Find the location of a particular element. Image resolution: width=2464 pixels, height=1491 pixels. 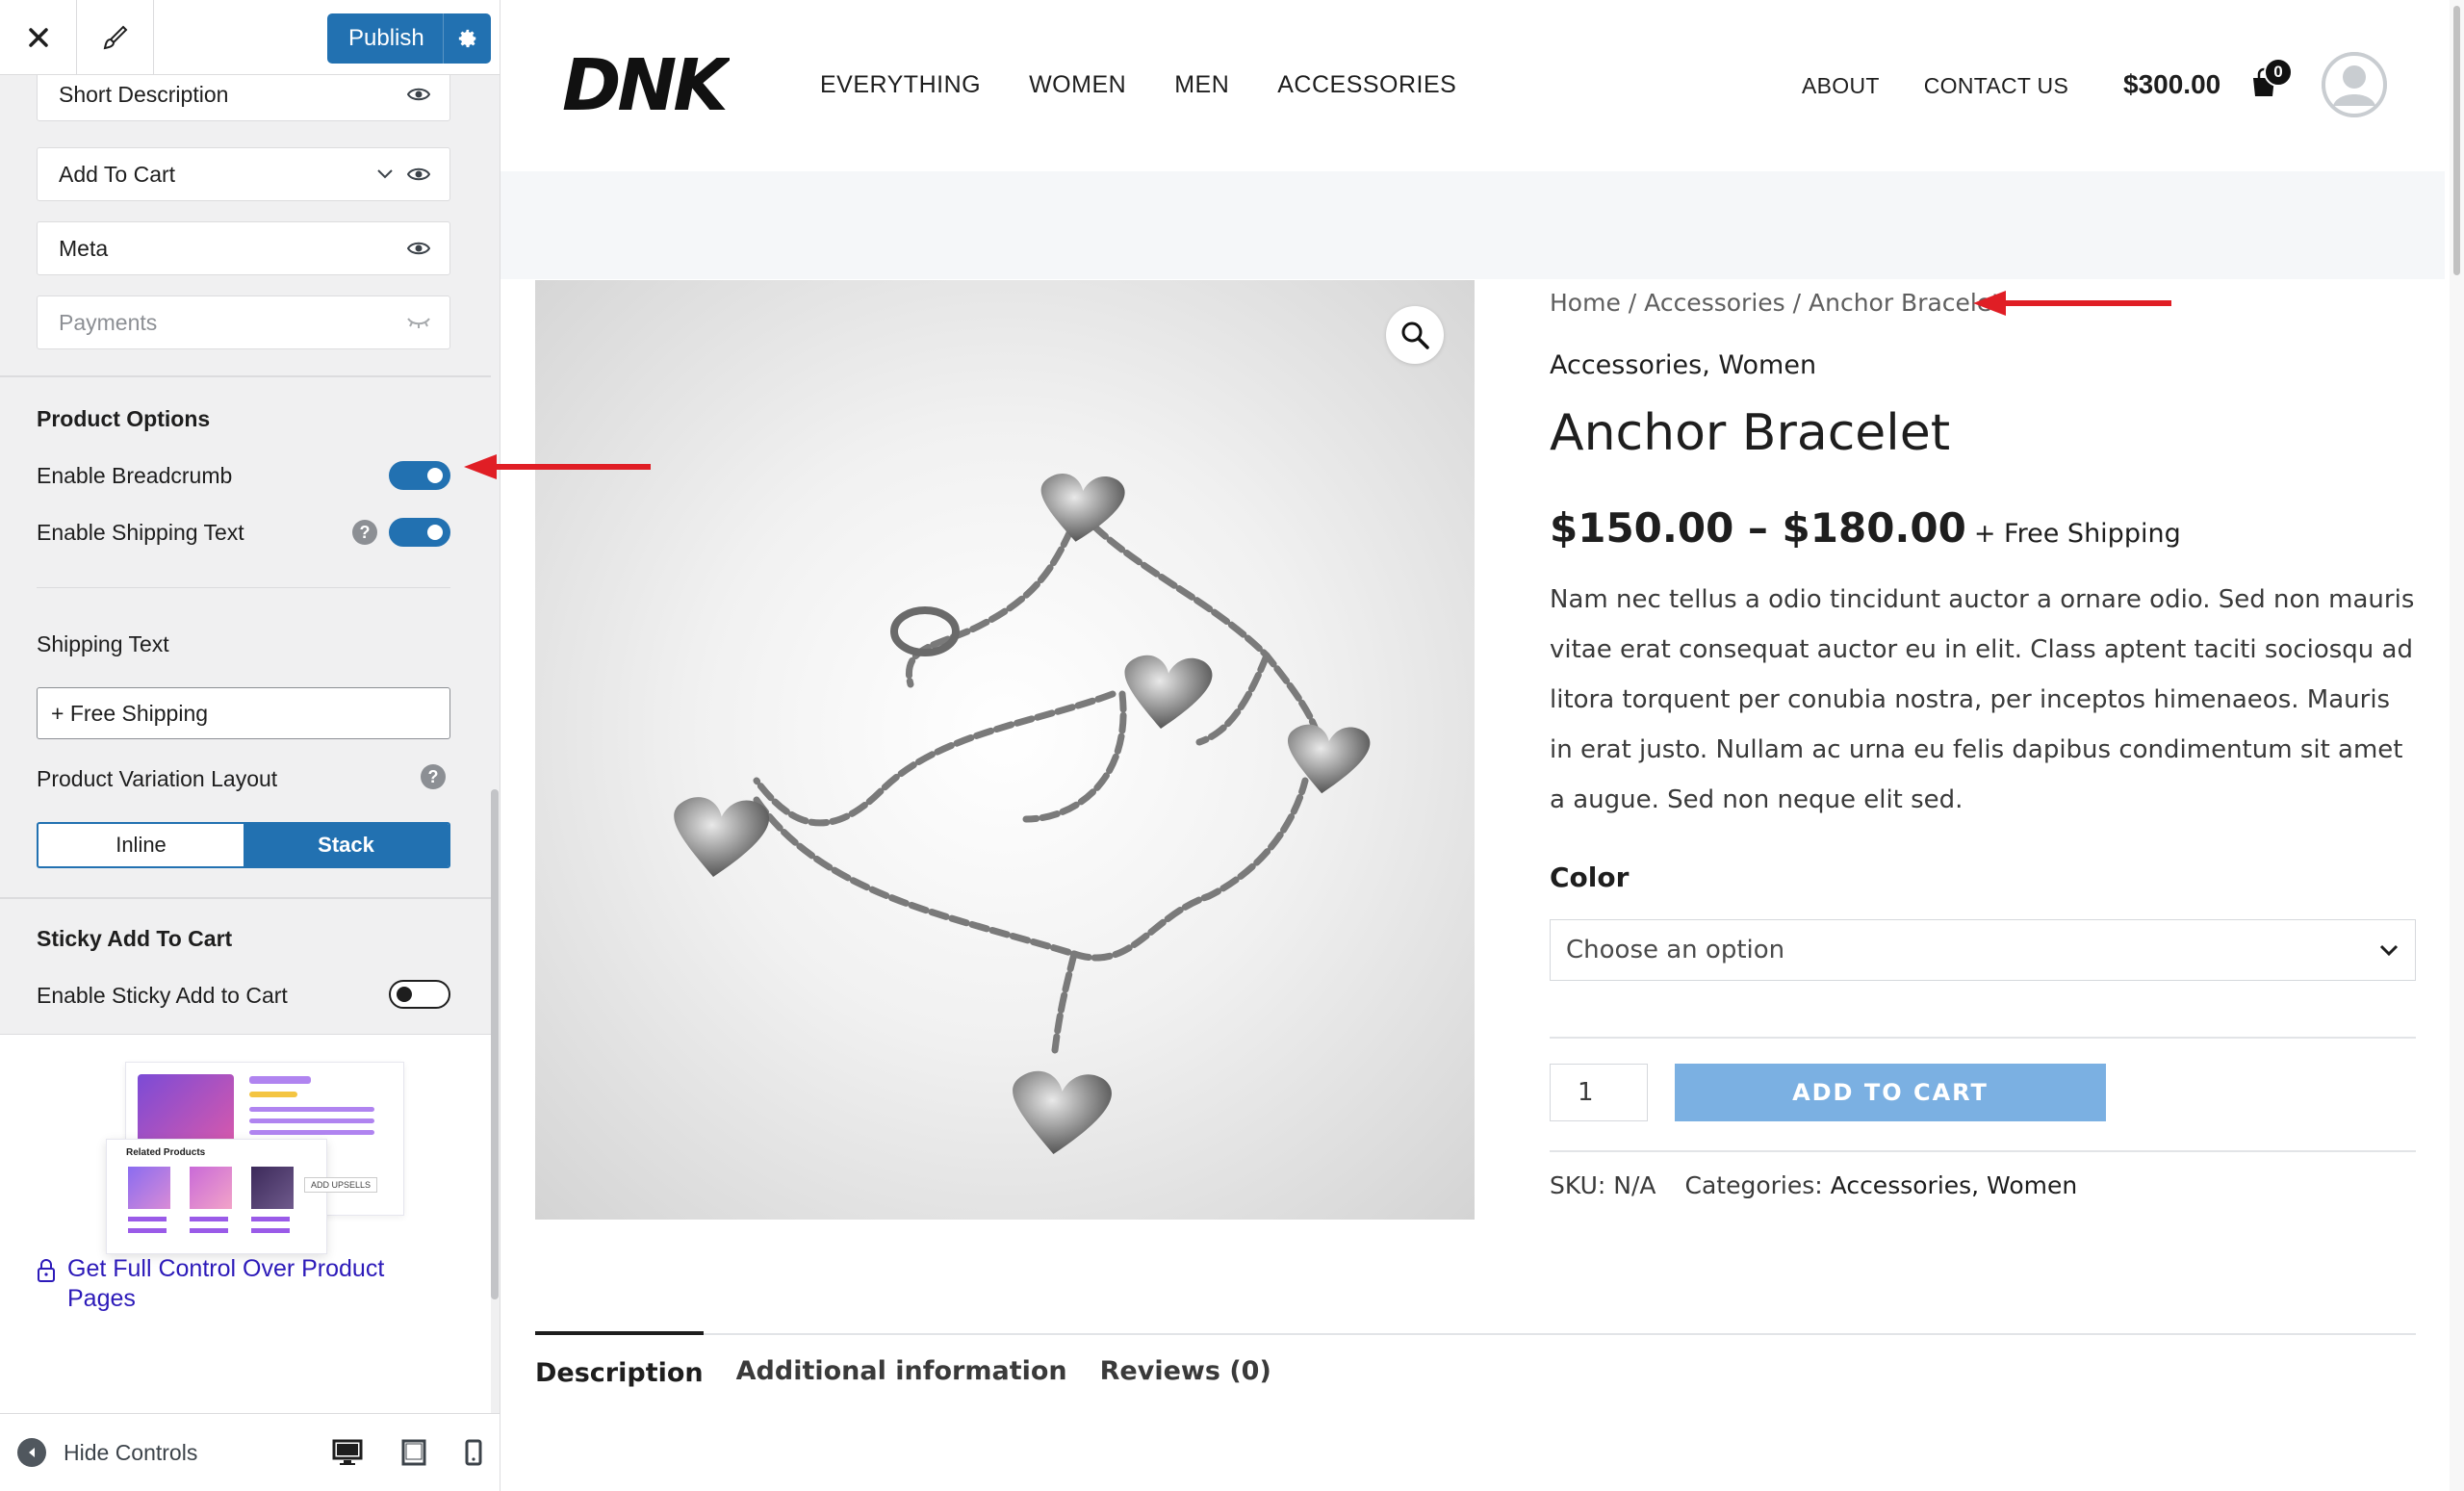

hide-controls-button: Hide Controls is located at coordinates (174, 1452).